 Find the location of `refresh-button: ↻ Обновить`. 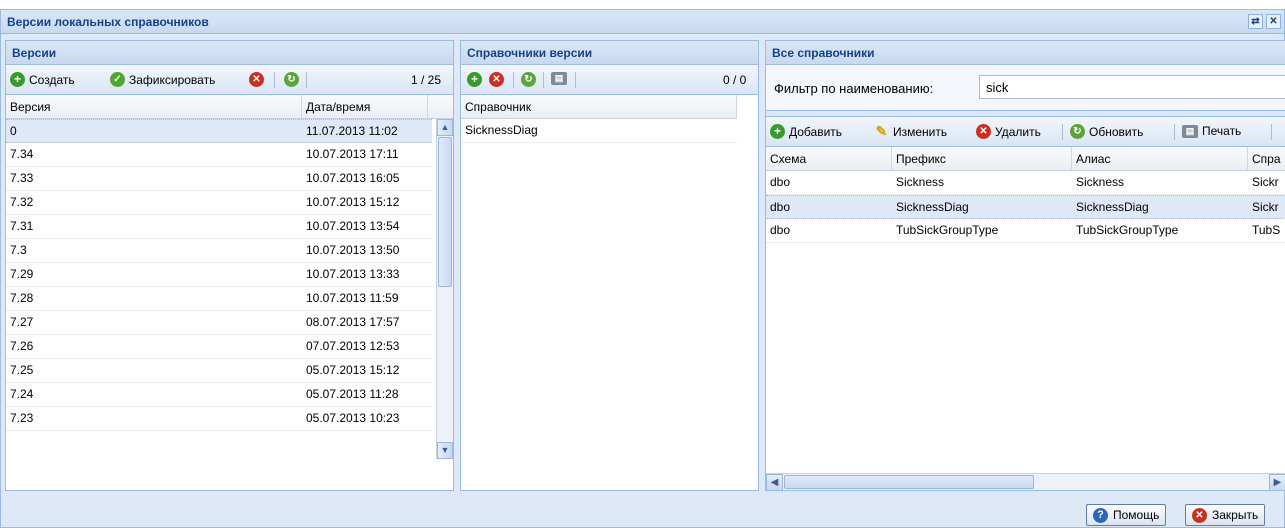

refresh-button: ↻ Обновить is located at coordinates (1106, 131).